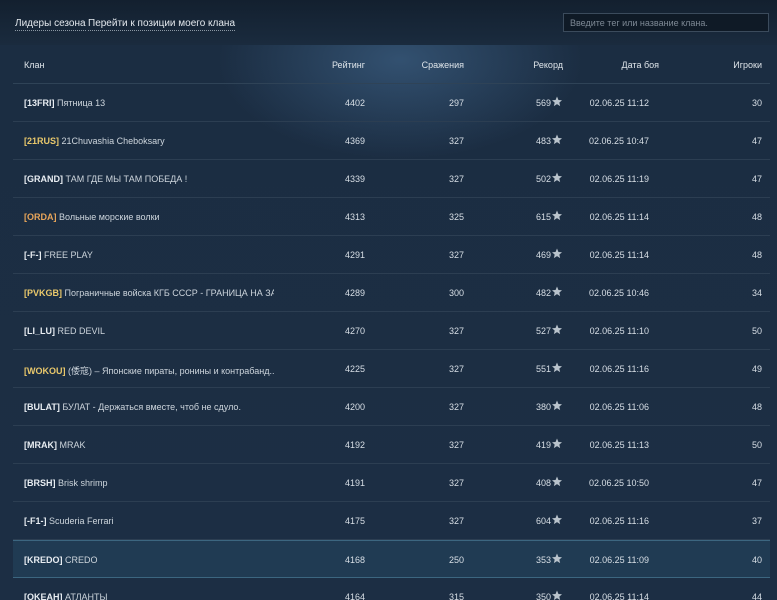 The image size is (777, 600). What do you see at coordinates (39, 331) in the screenshot?
I see `clan-tag: [LI_LU]` at bounding box center [39, 331].